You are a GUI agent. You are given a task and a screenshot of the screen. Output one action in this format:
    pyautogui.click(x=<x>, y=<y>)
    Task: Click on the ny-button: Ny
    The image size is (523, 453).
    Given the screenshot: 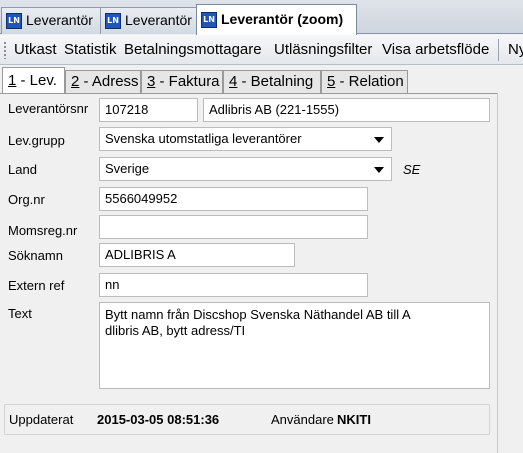 What is the action you would take?
    pyautogui.click(x=515, y=50)
    